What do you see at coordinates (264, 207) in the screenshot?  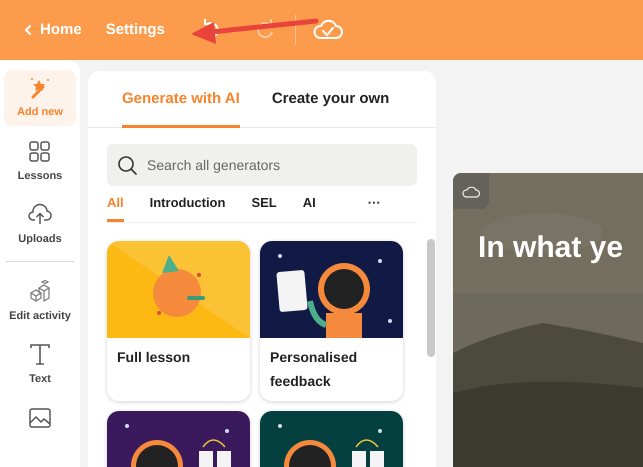 I see `filter-tab: SEL` at bounding box center [264, 207].